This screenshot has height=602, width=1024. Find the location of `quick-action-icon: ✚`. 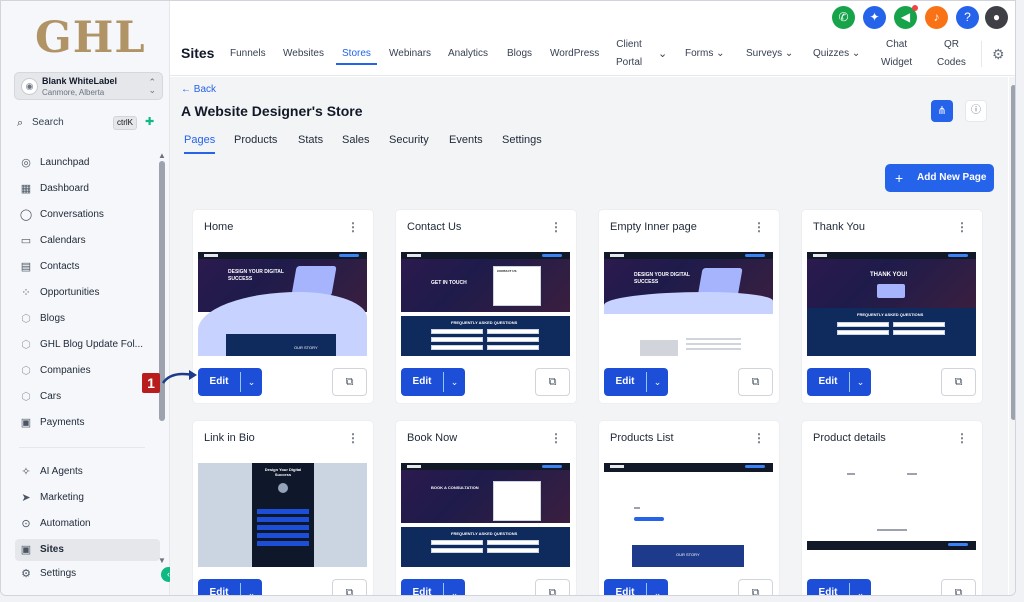

quick-action-icon: ✚ is located at coordinates (149, 121).